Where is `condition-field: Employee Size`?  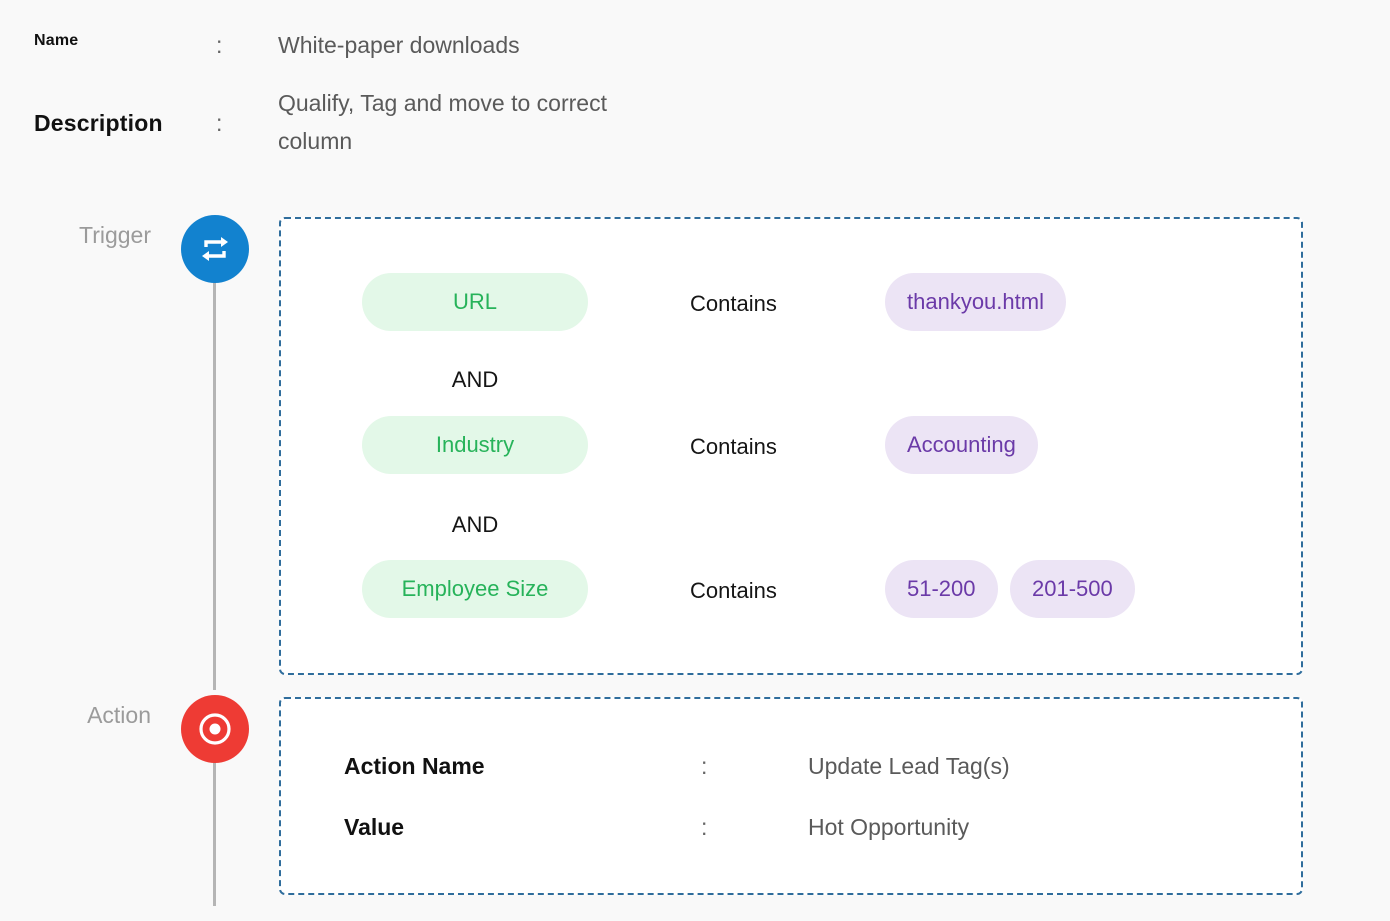
condition-field: Employee Size is located at coordinates (475, 588).